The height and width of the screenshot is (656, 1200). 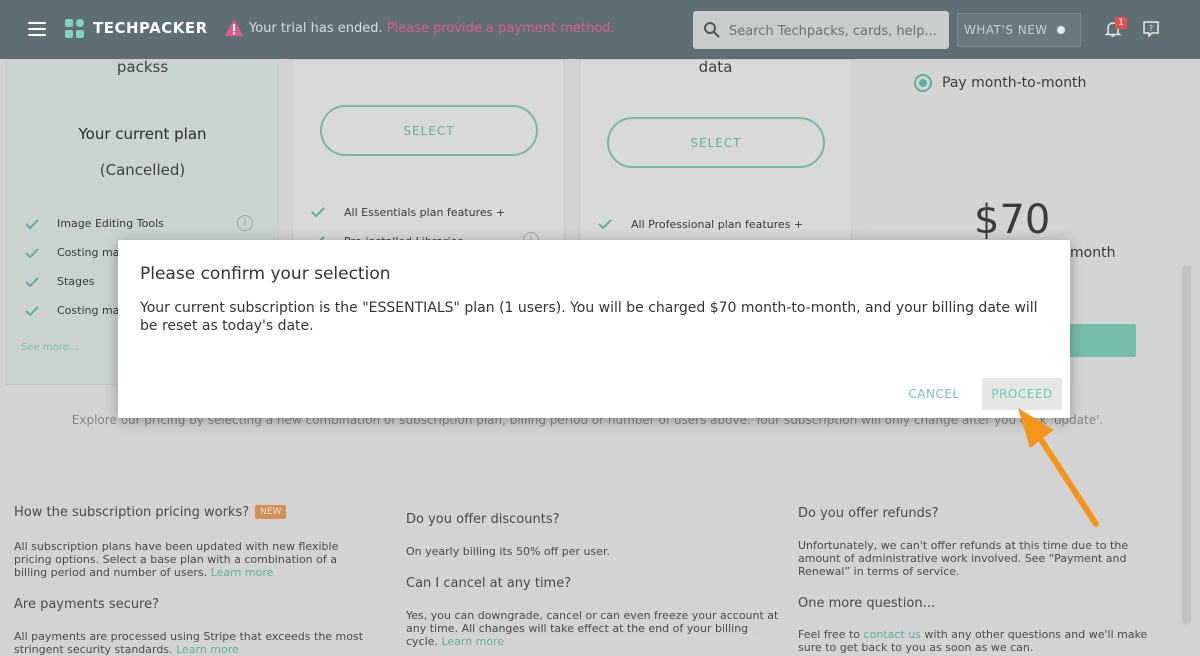 I want to click on logo-text: TECHPACKER, so click(x=150, y=28).